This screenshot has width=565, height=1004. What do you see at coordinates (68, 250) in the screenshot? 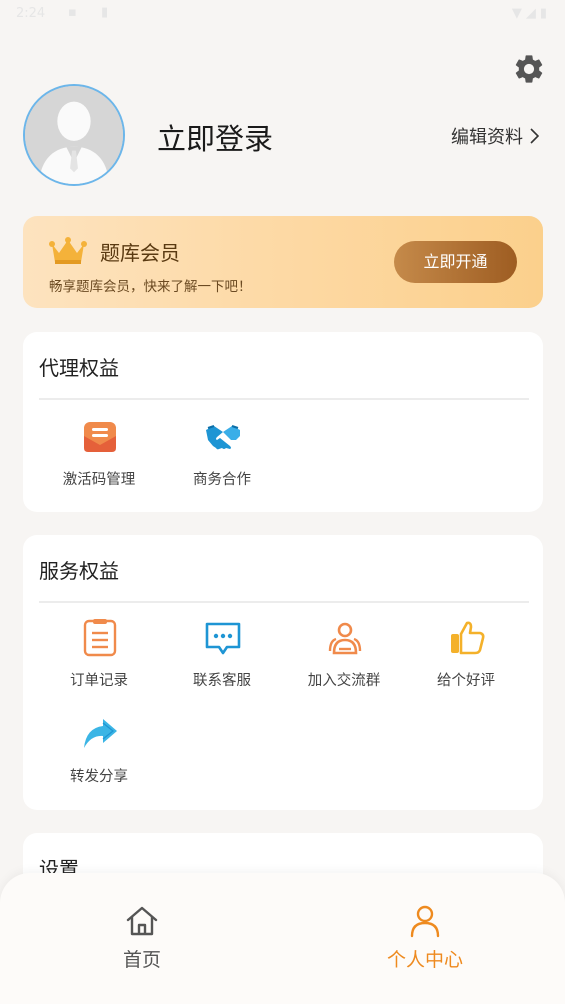
I see `crown-icon` at bounding box center [68, 250].